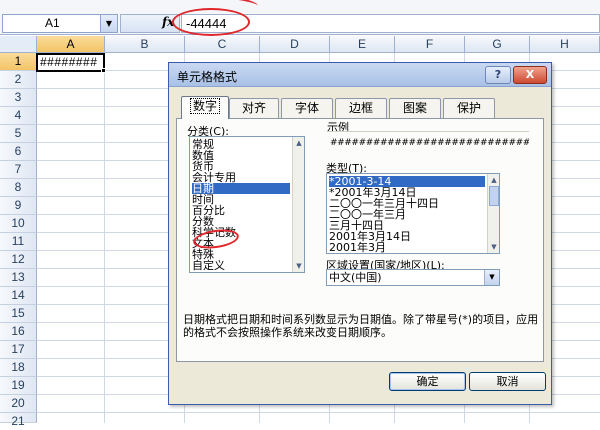 Image resolution: width=600 pixels, height=430 pixels. Describe the element at coordinates (18, 98) in the screenshot. I see `row-header-3: 3` at that location.